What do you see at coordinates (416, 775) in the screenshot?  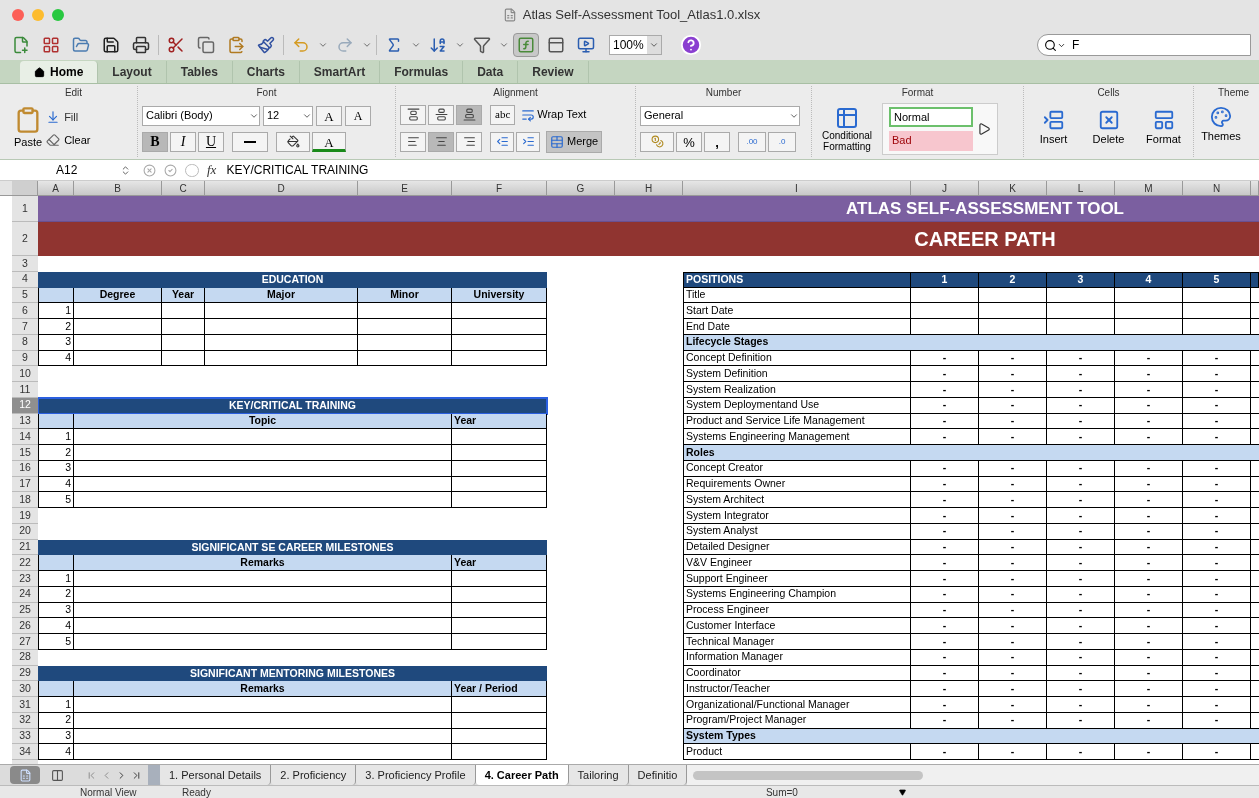 I see `sheet-tab: 3. Proficiency Profile` at bounding box center [416, 775].